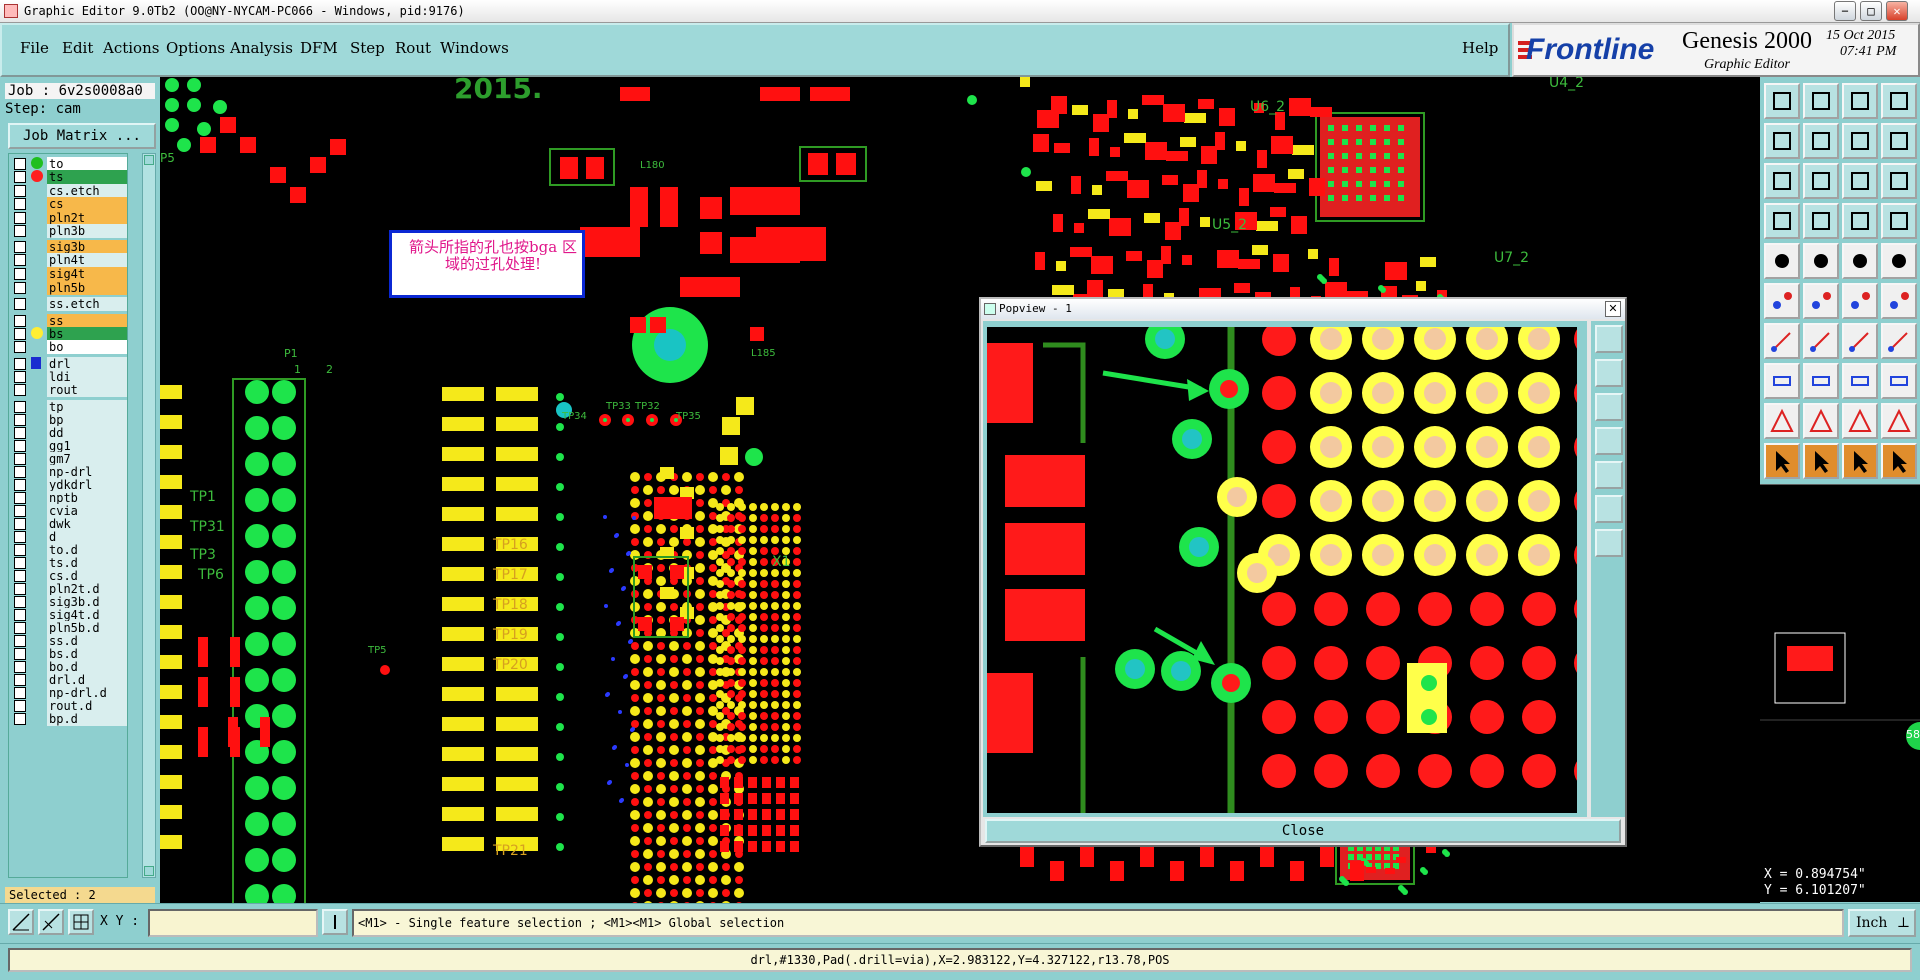 The image size is (1920, 980). Describe the element at coordinates (1860, 181) in the screenshot. I see `scale-icon` at that location.